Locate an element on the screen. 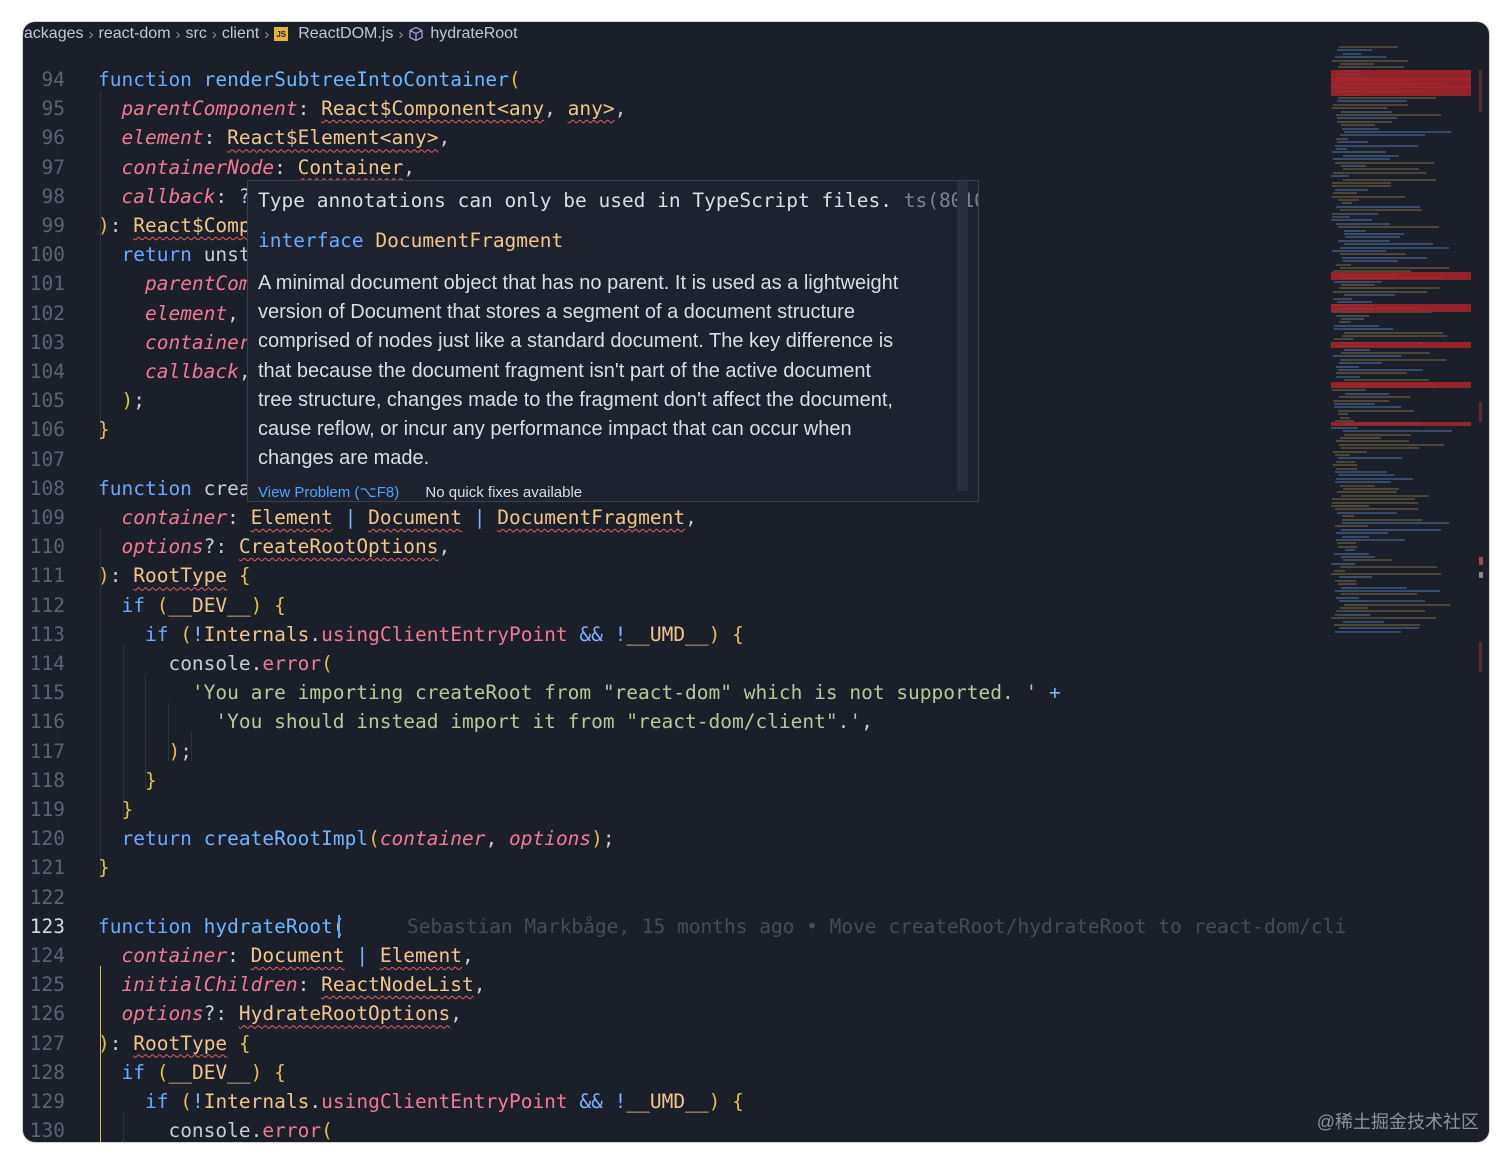 The height and width of the screenshot is (1165, 1512). code-text: console.error( is located at coordinates (250, 663).